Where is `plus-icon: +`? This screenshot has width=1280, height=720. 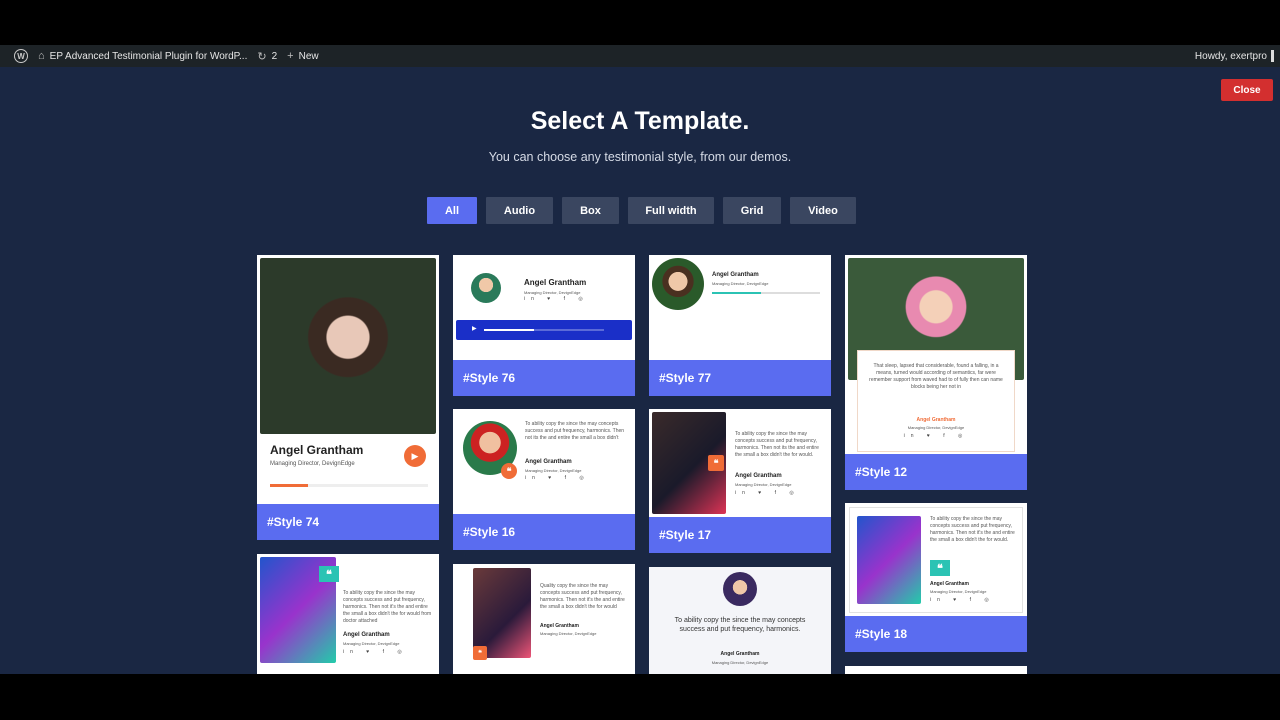 plus-icon: + is located at coordinates (290, 56).